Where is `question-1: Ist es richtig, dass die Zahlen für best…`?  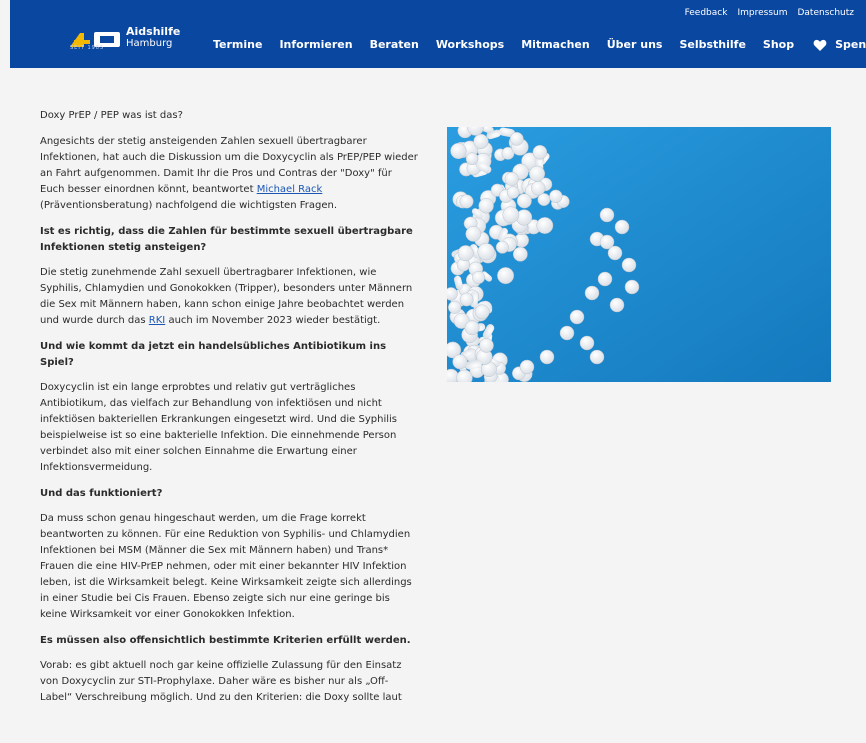 question-1: Ist es richtig, dass die Zahlen für best… is located at coordinates (226, 239).